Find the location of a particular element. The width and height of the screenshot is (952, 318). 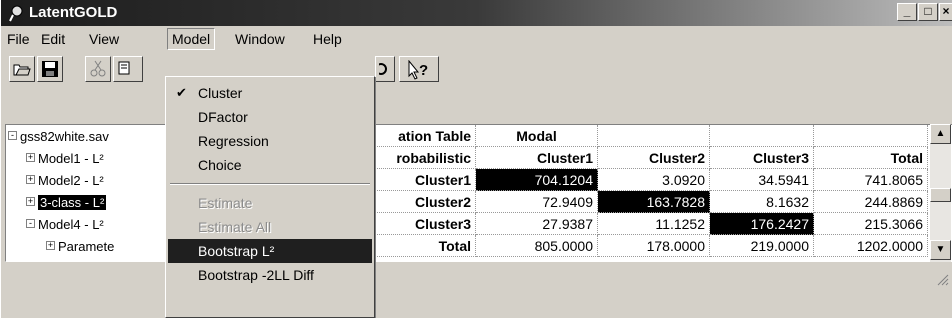

table-cell: 741.8065 is located at coordinates (871, 180).